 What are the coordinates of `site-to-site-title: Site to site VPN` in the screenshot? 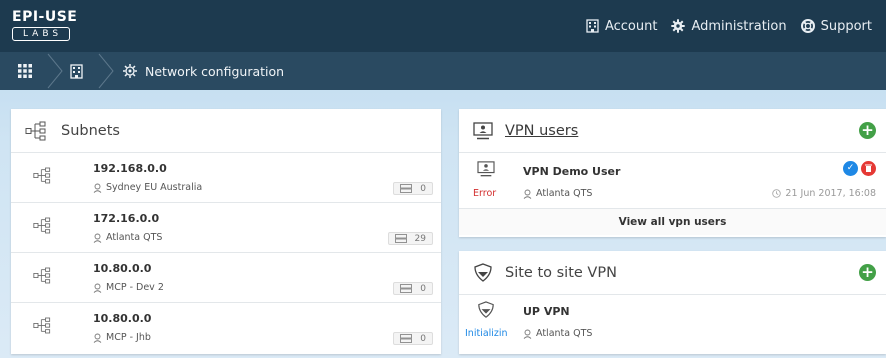 It's located at (561, 272).